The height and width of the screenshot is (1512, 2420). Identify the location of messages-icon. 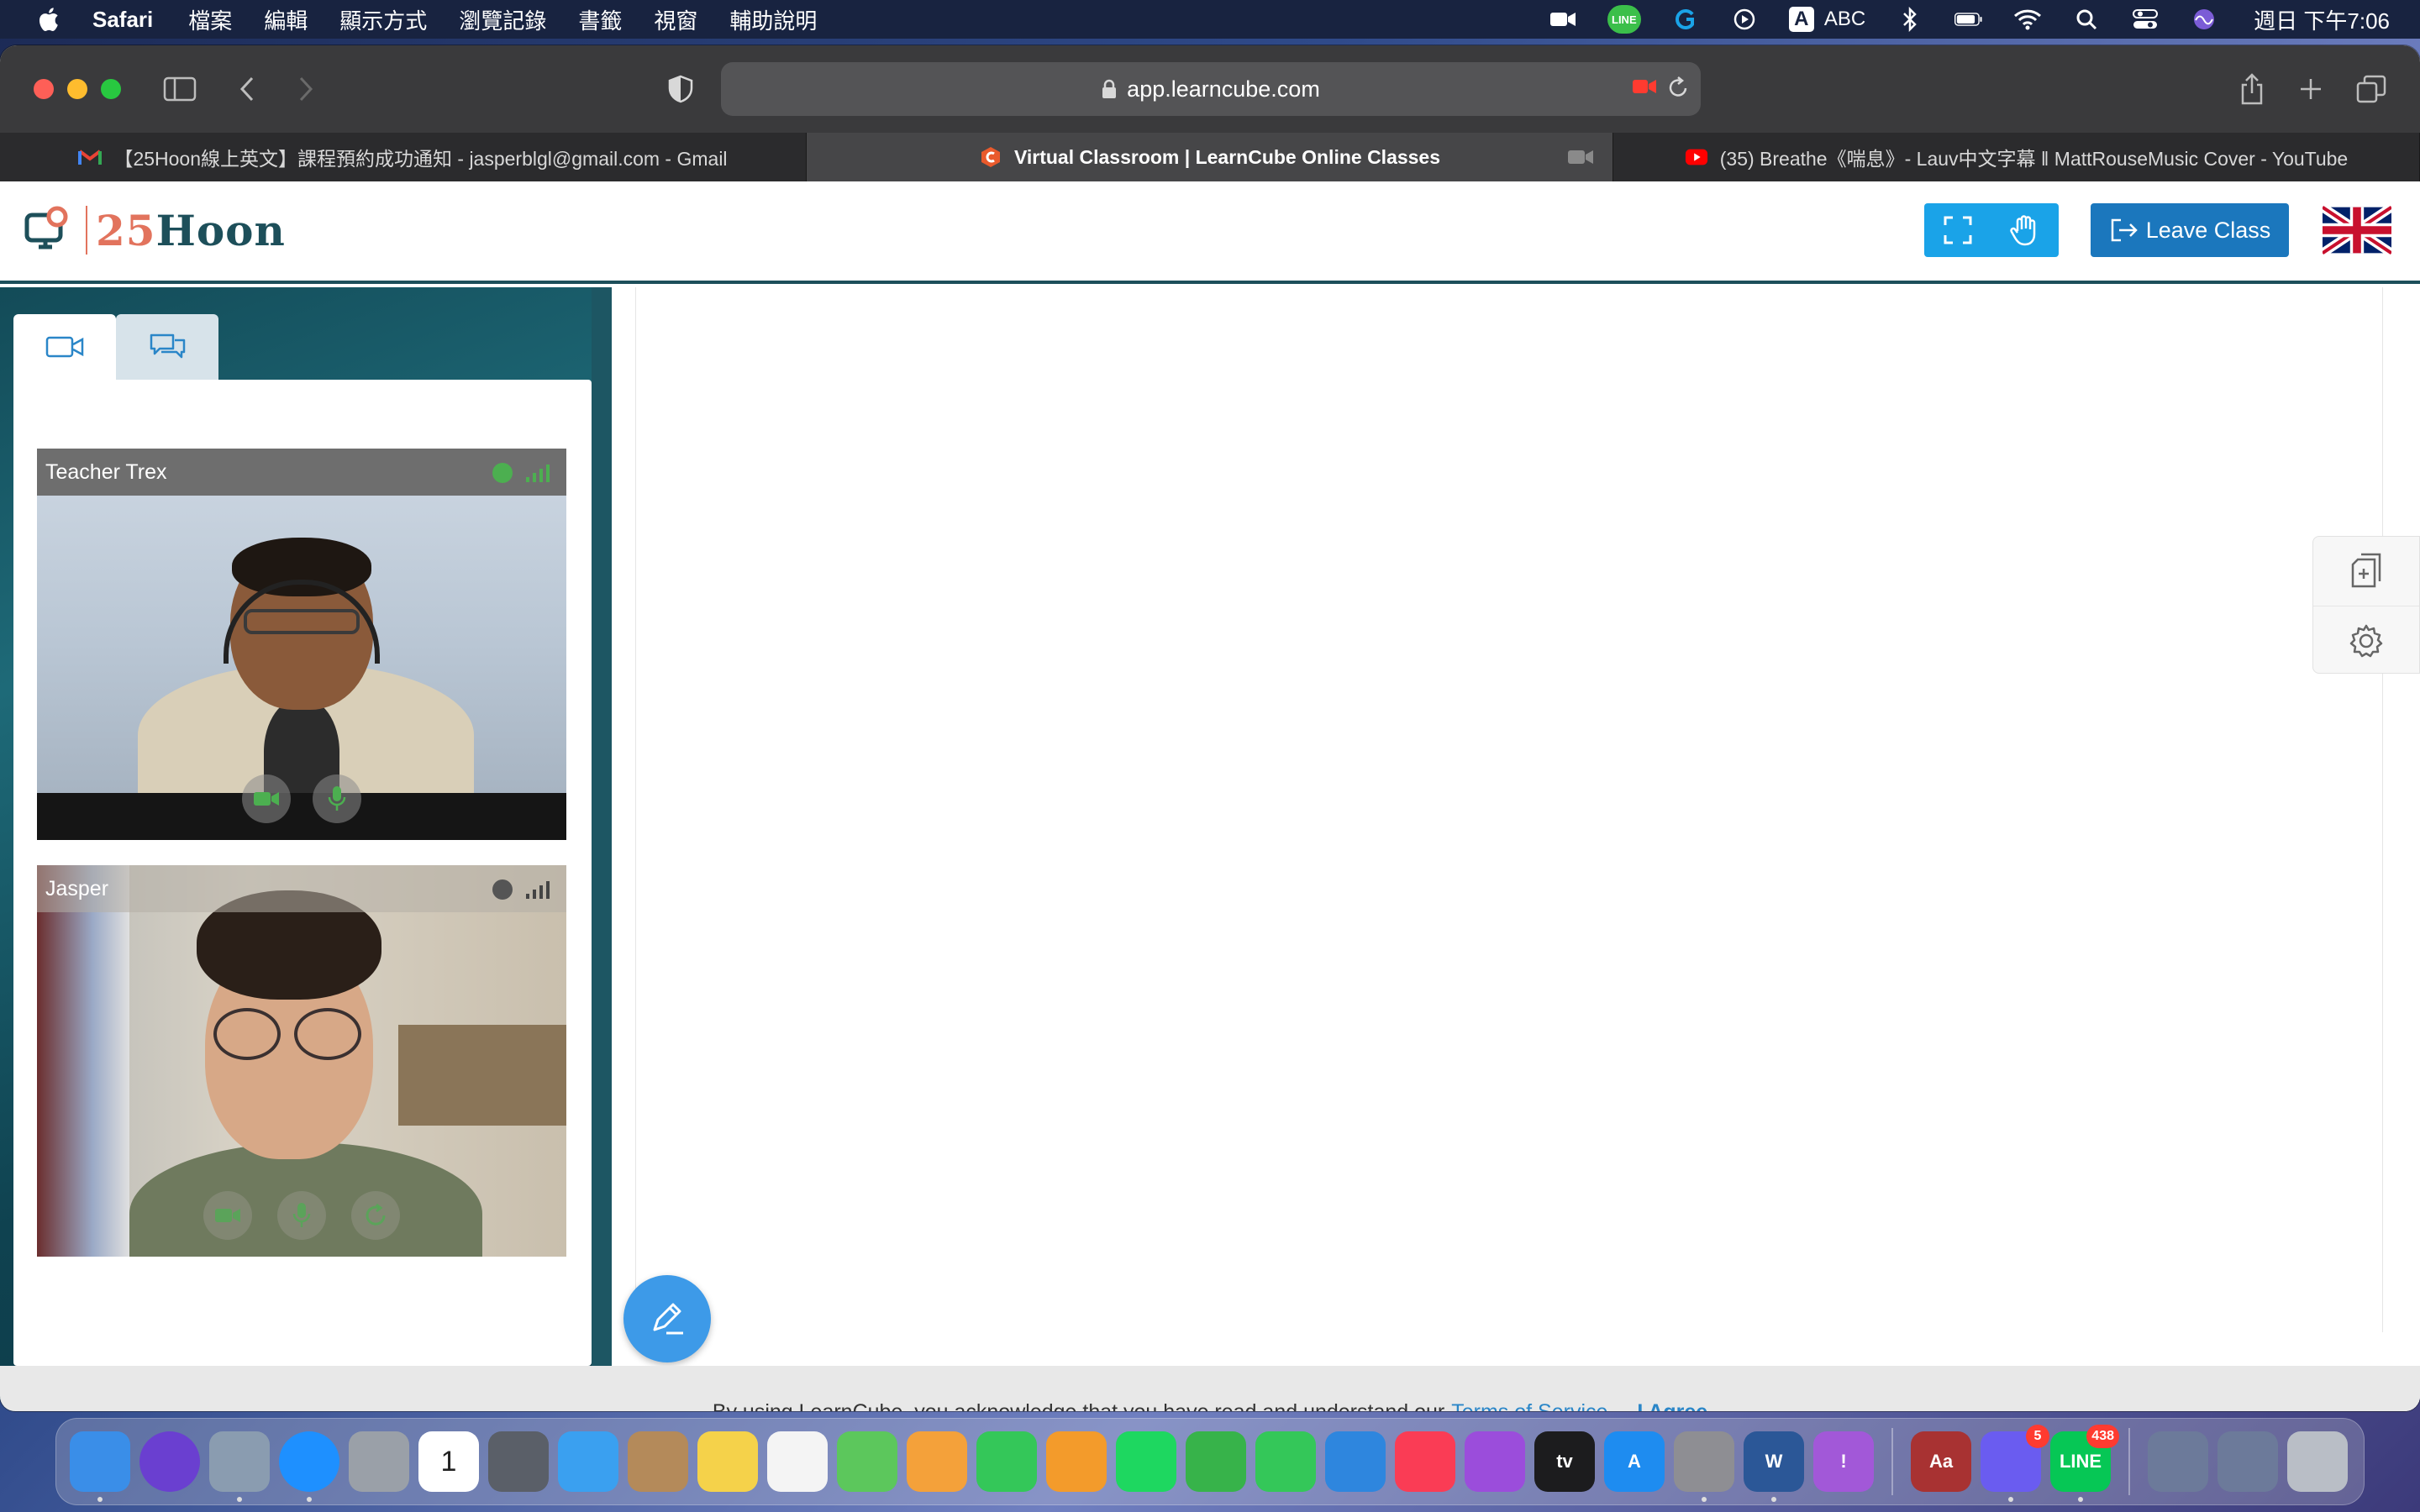
(1006, 1461).